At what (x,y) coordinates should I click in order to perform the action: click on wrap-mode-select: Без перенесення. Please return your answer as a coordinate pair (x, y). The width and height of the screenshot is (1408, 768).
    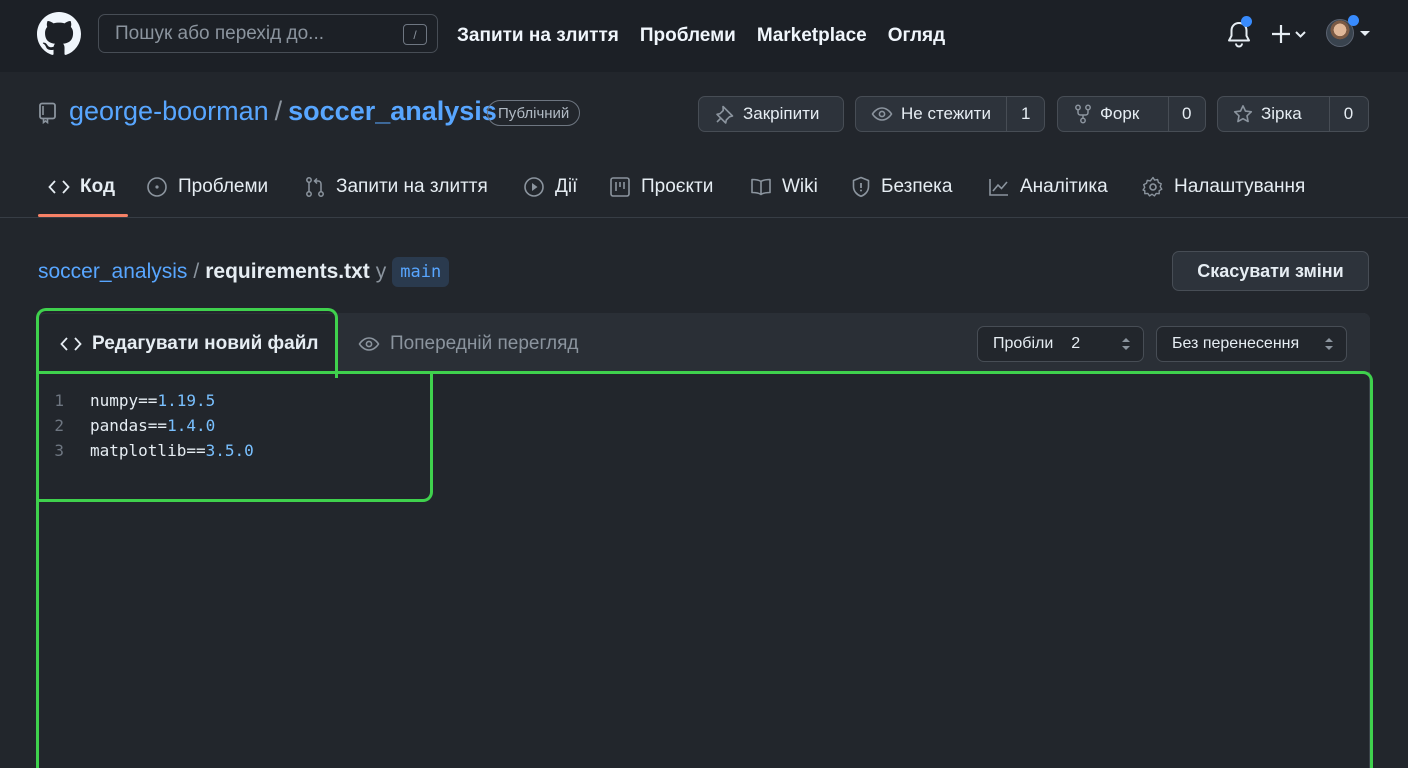
    Looking at the image, I should click on (1251, 344).